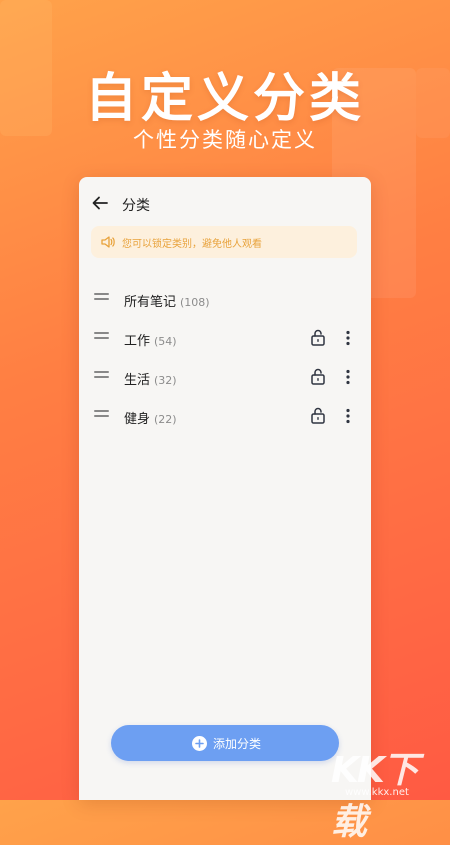  Describe the element at coordinates (165, 419) in the screenshot. I see `category-count: (22)` at that location.